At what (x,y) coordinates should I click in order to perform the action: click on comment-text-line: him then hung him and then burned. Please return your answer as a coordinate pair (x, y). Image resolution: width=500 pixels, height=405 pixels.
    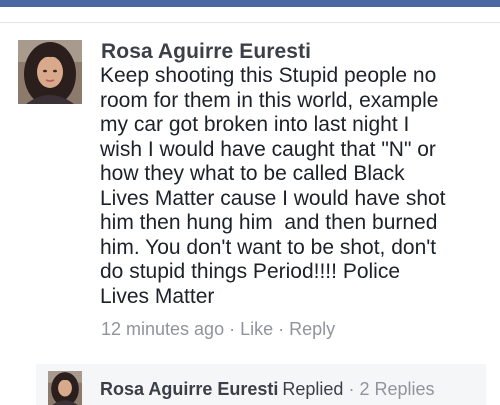
    Looking at the image, I should click on (269, 222).